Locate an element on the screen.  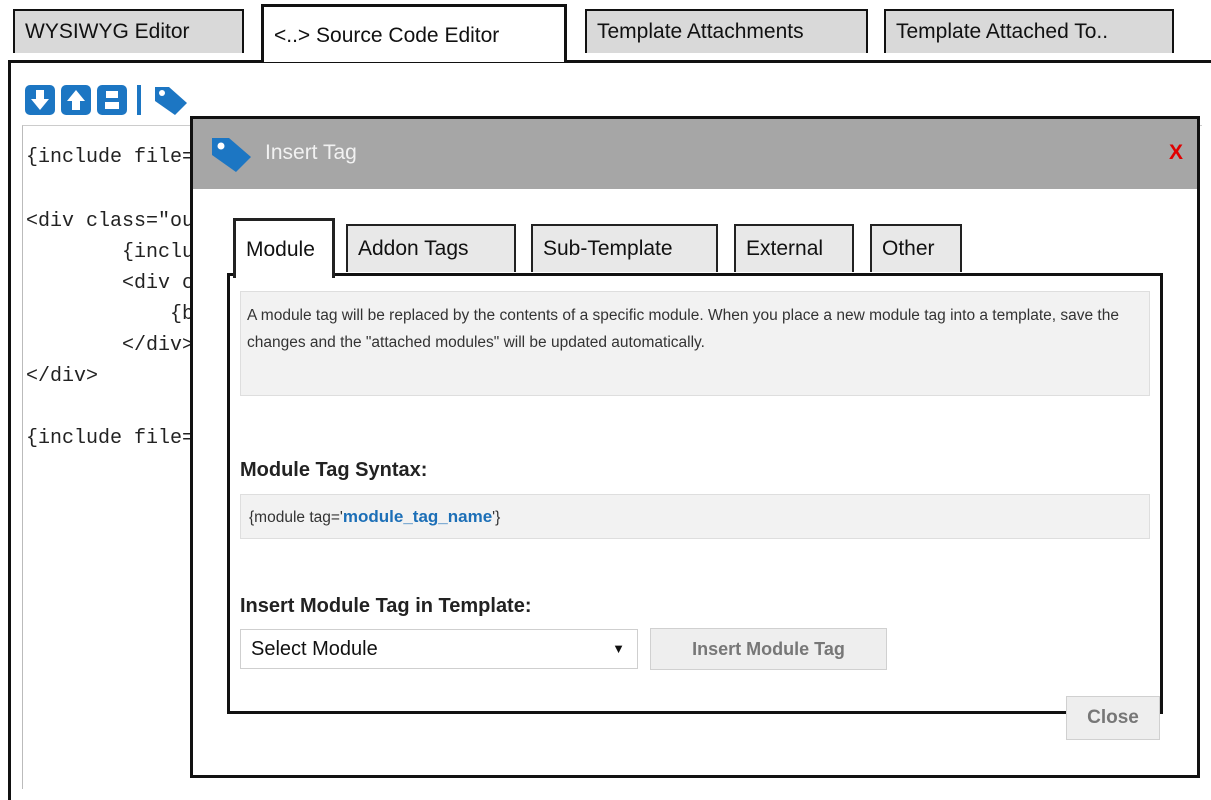
editor-toolbar is located at coordinates (108, 100).